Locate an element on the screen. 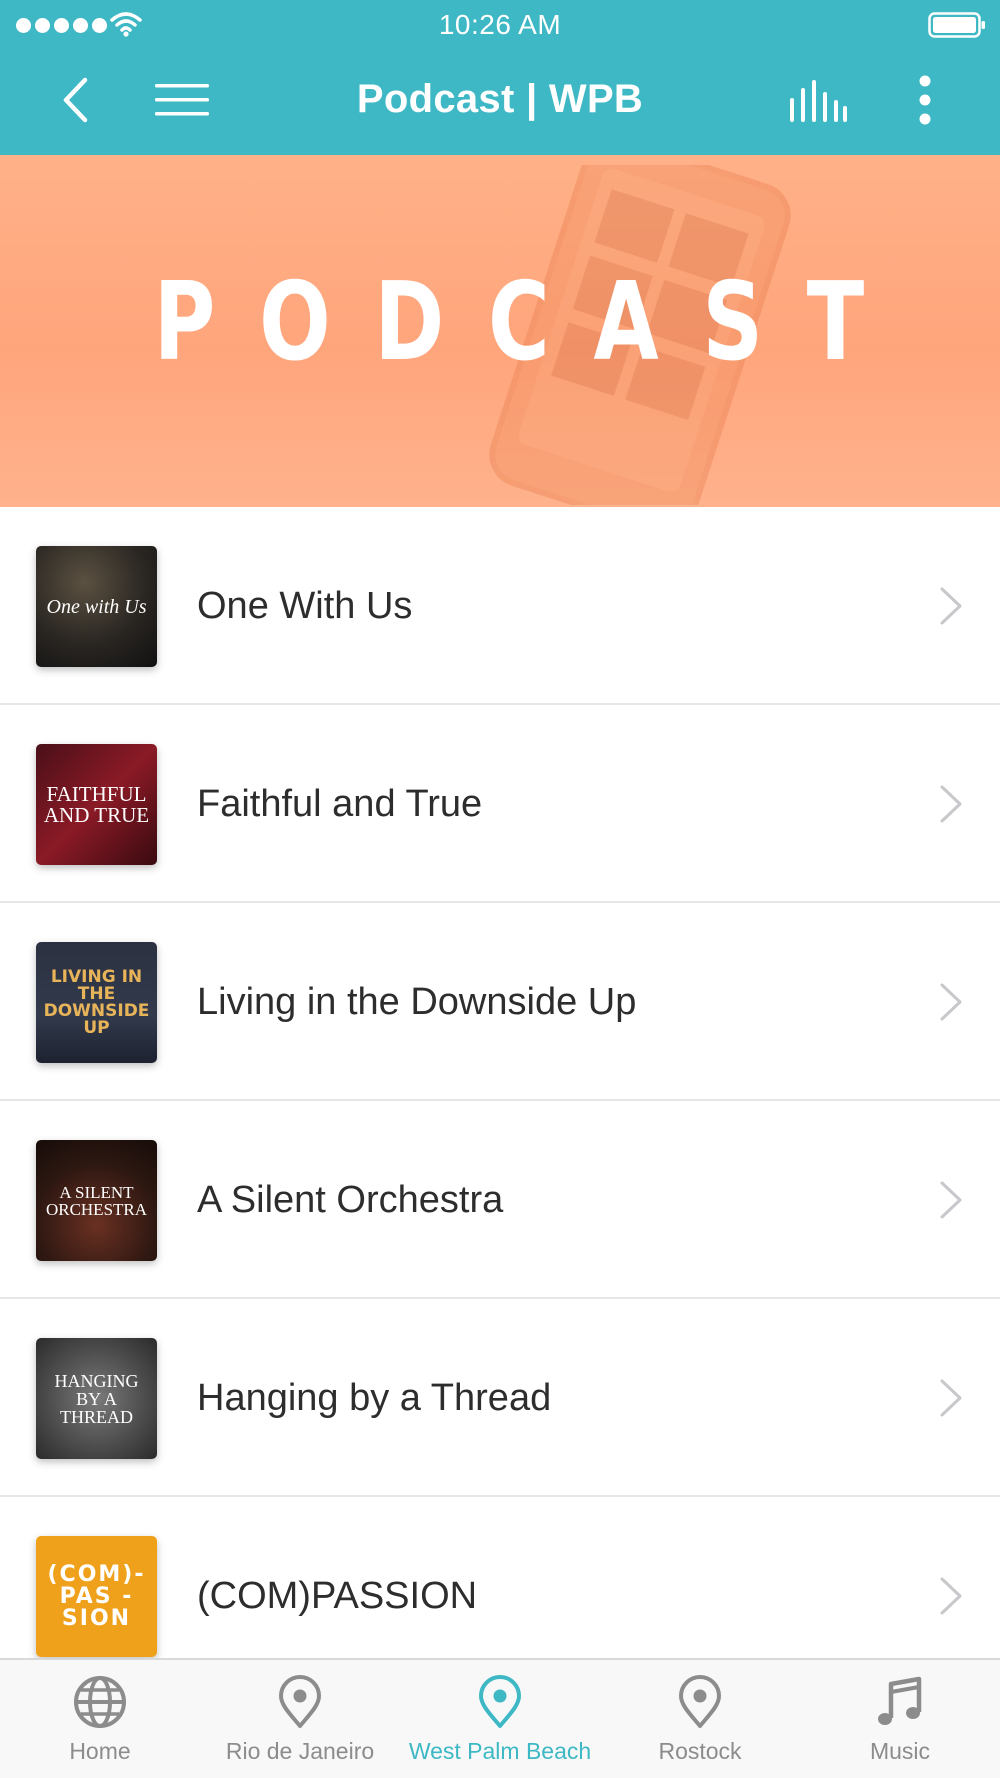 This screenshot has height=1778, width=1000. tab-label: Rio de Janeiro is located at coordinates (300, 1751).